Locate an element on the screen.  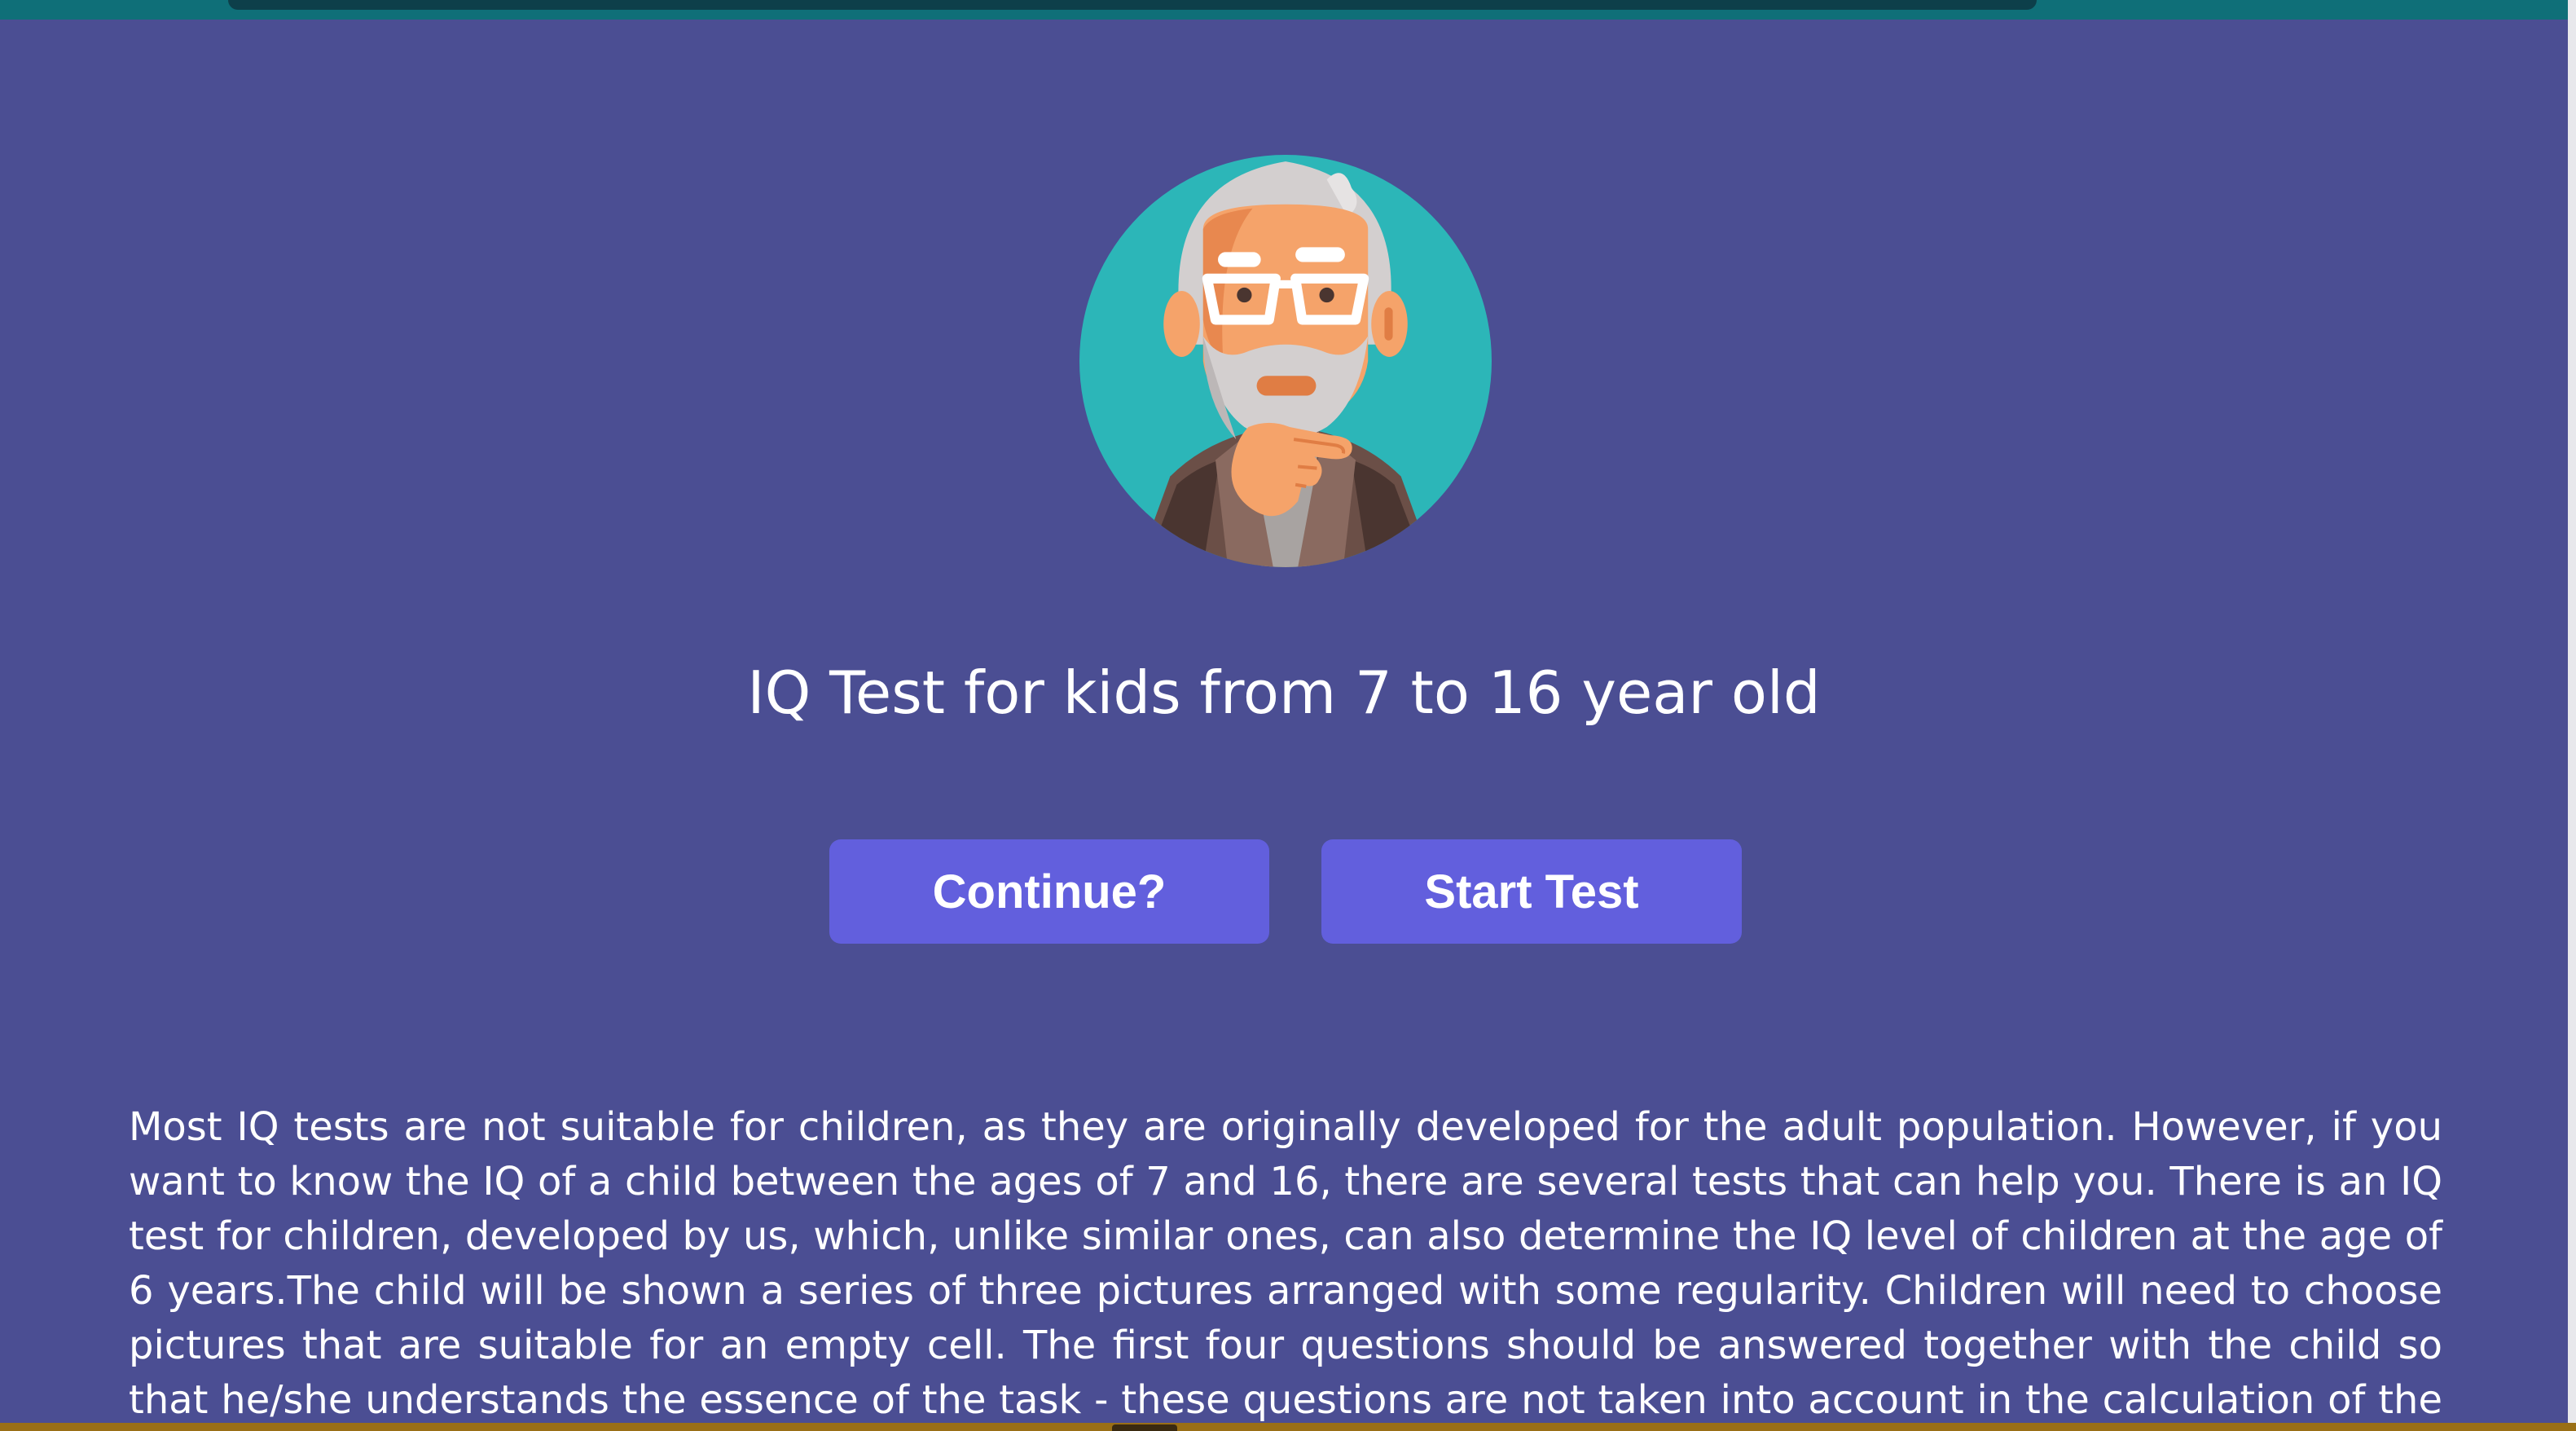
continue-button: Continue? is located at coordinates (1049, 891).